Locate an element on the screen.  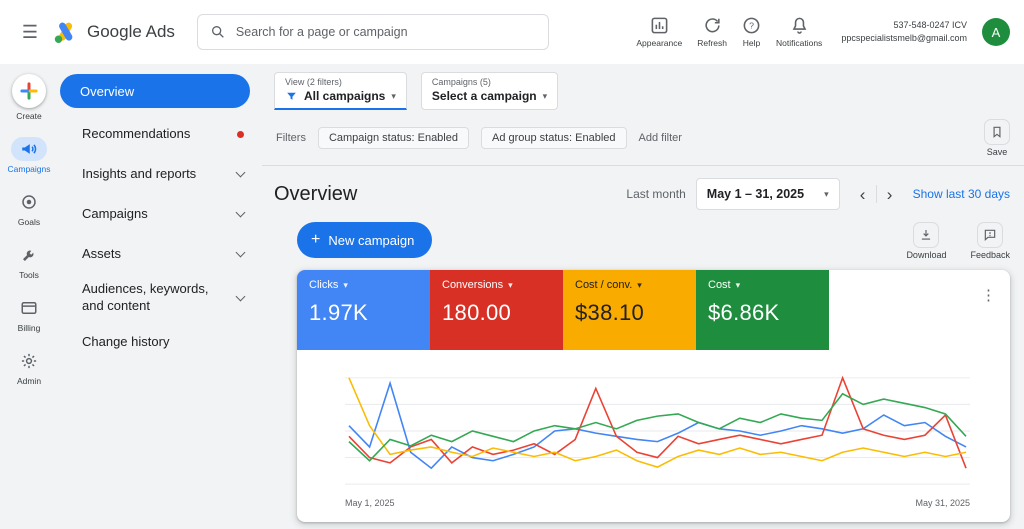
sidebar-item-audiences: Audiences, keywords, and content is located at coordinates (160, 298).